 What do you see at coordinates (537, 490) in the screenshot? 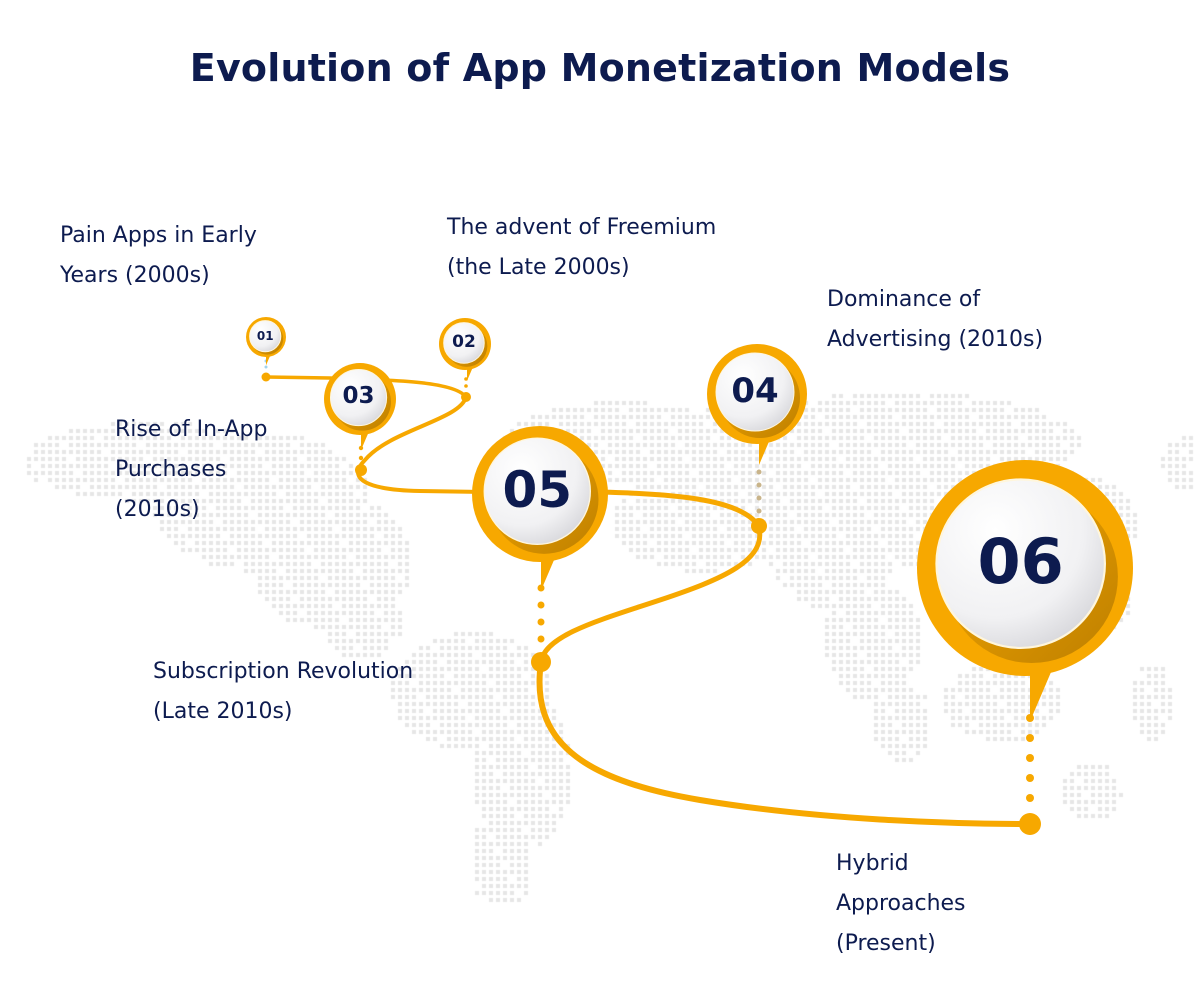
I see `step-number-05: 05` at bounding box center [537, 490].